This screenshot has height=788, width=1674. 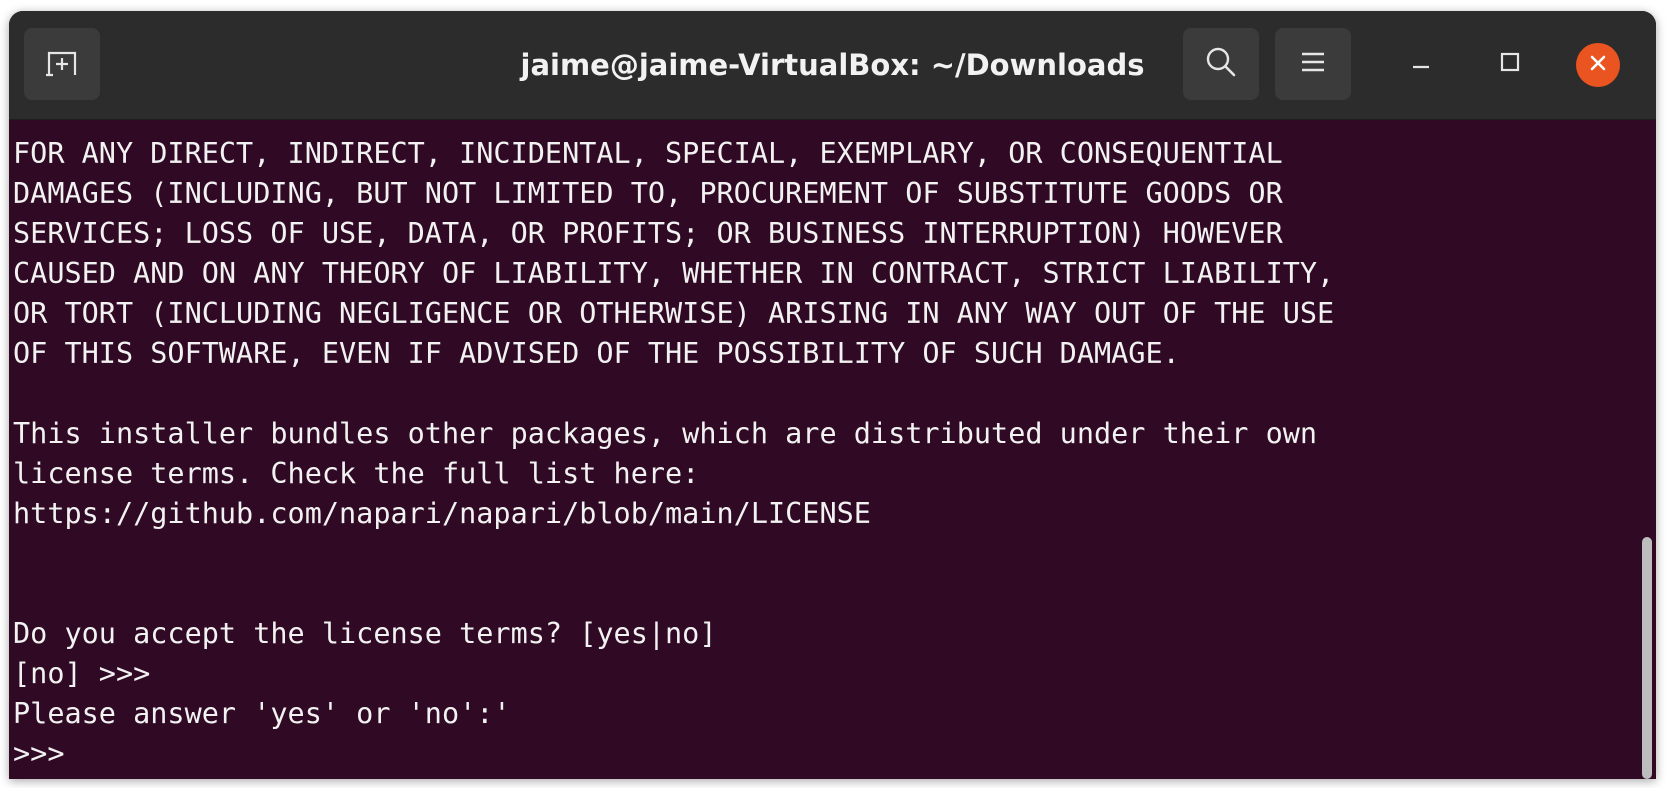 I want to click on maximize-icon, so click(x=1510, y=64).